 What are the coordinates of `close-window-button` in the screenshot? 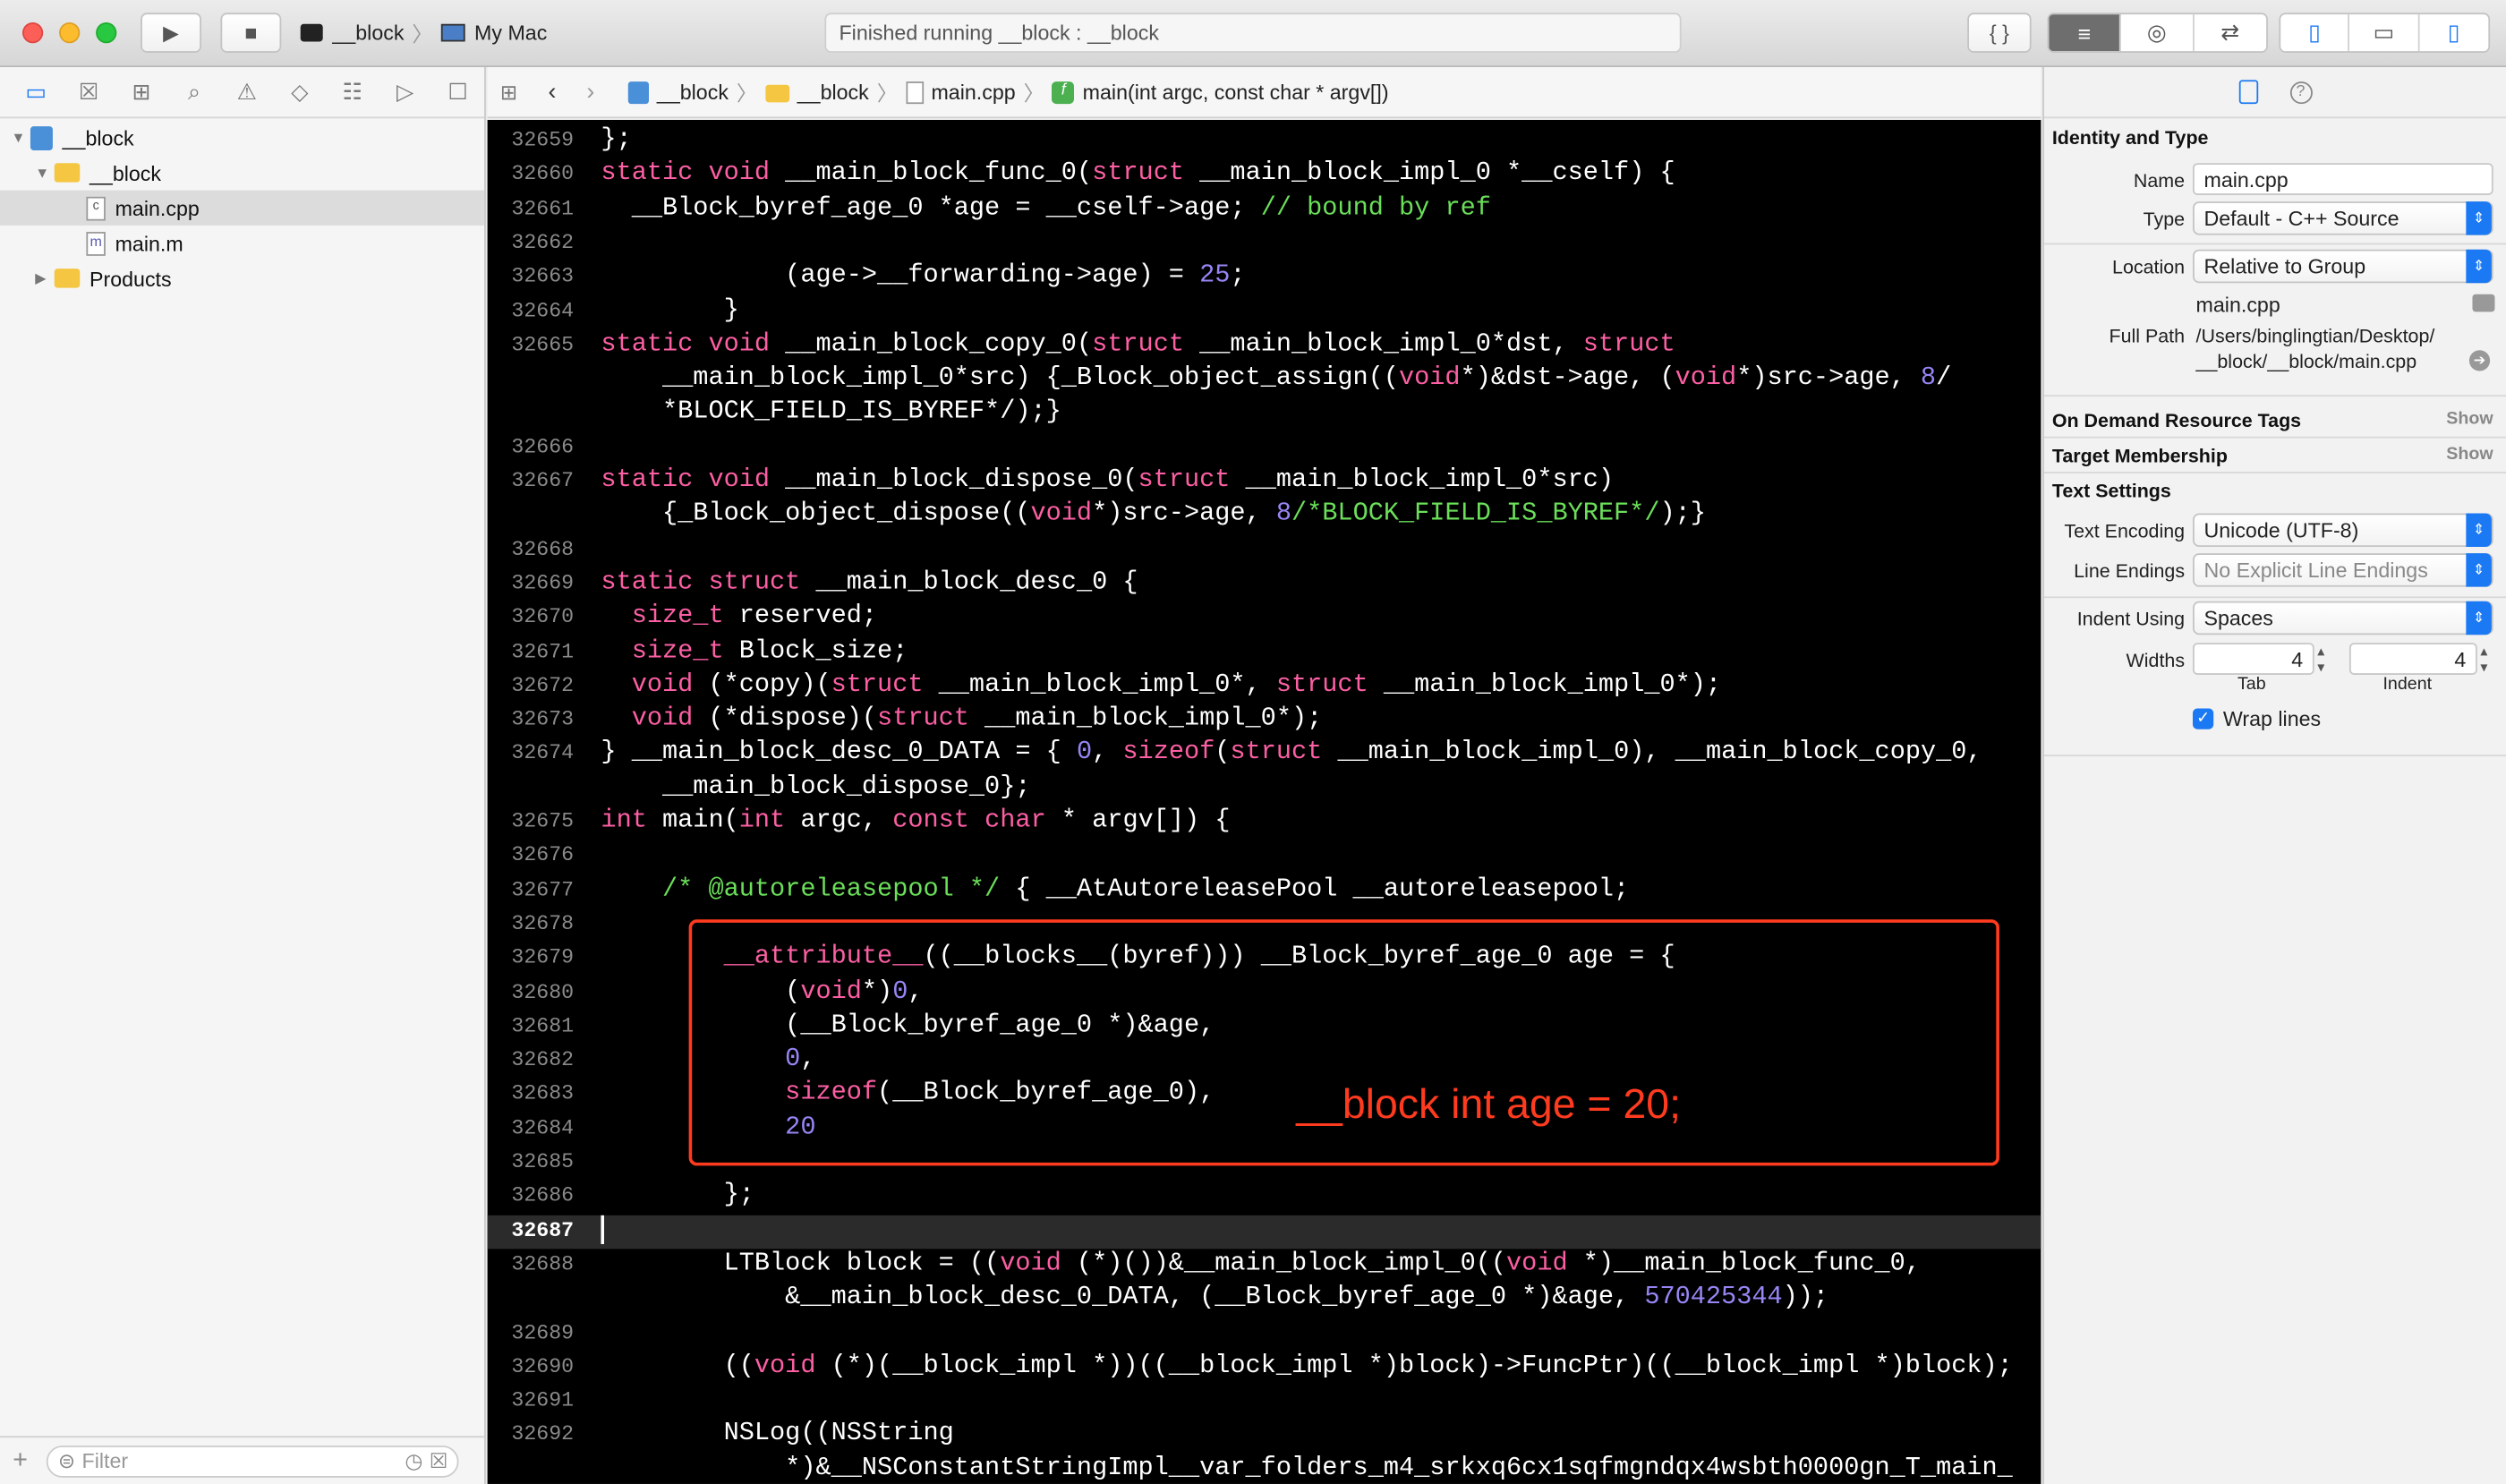 It's located at (32, 33).